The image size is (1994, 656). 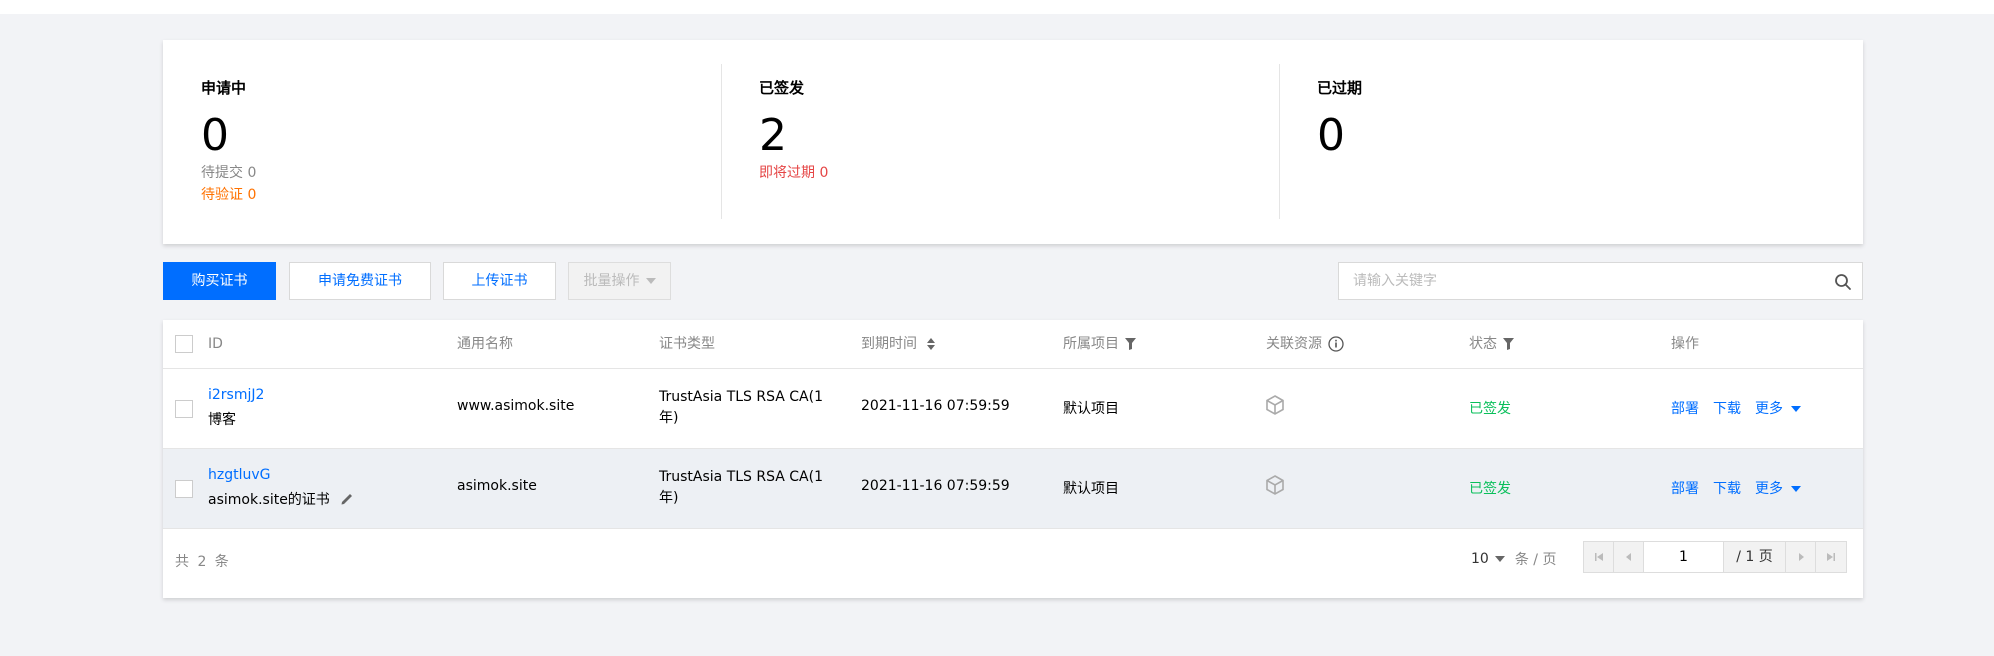 What do you see at coordinates (219, 281) in the screenshot?
I see `buy-certificate-button: 购买证书` at bounding box center [219, 281].